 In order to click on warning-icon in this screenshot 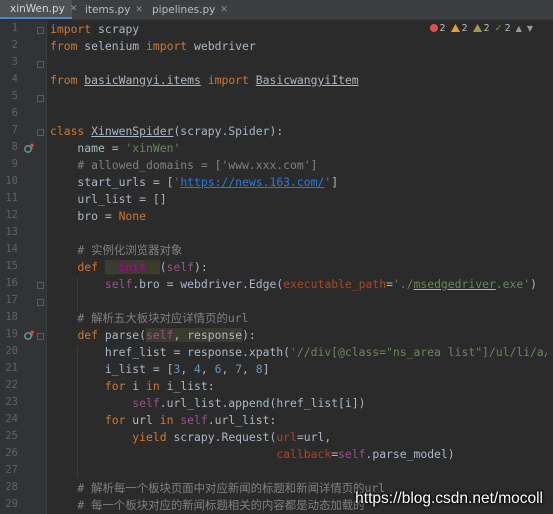, I will do `click(455, 28)`.